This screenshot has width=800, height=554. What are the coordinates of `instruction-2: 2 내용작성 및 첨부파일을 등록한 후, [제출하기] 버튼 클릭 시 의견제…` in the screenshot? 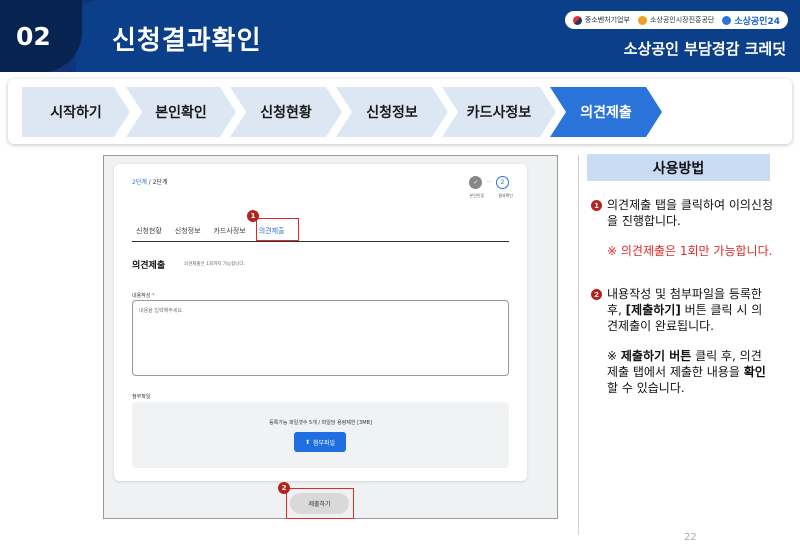 It's located at (680, 341).